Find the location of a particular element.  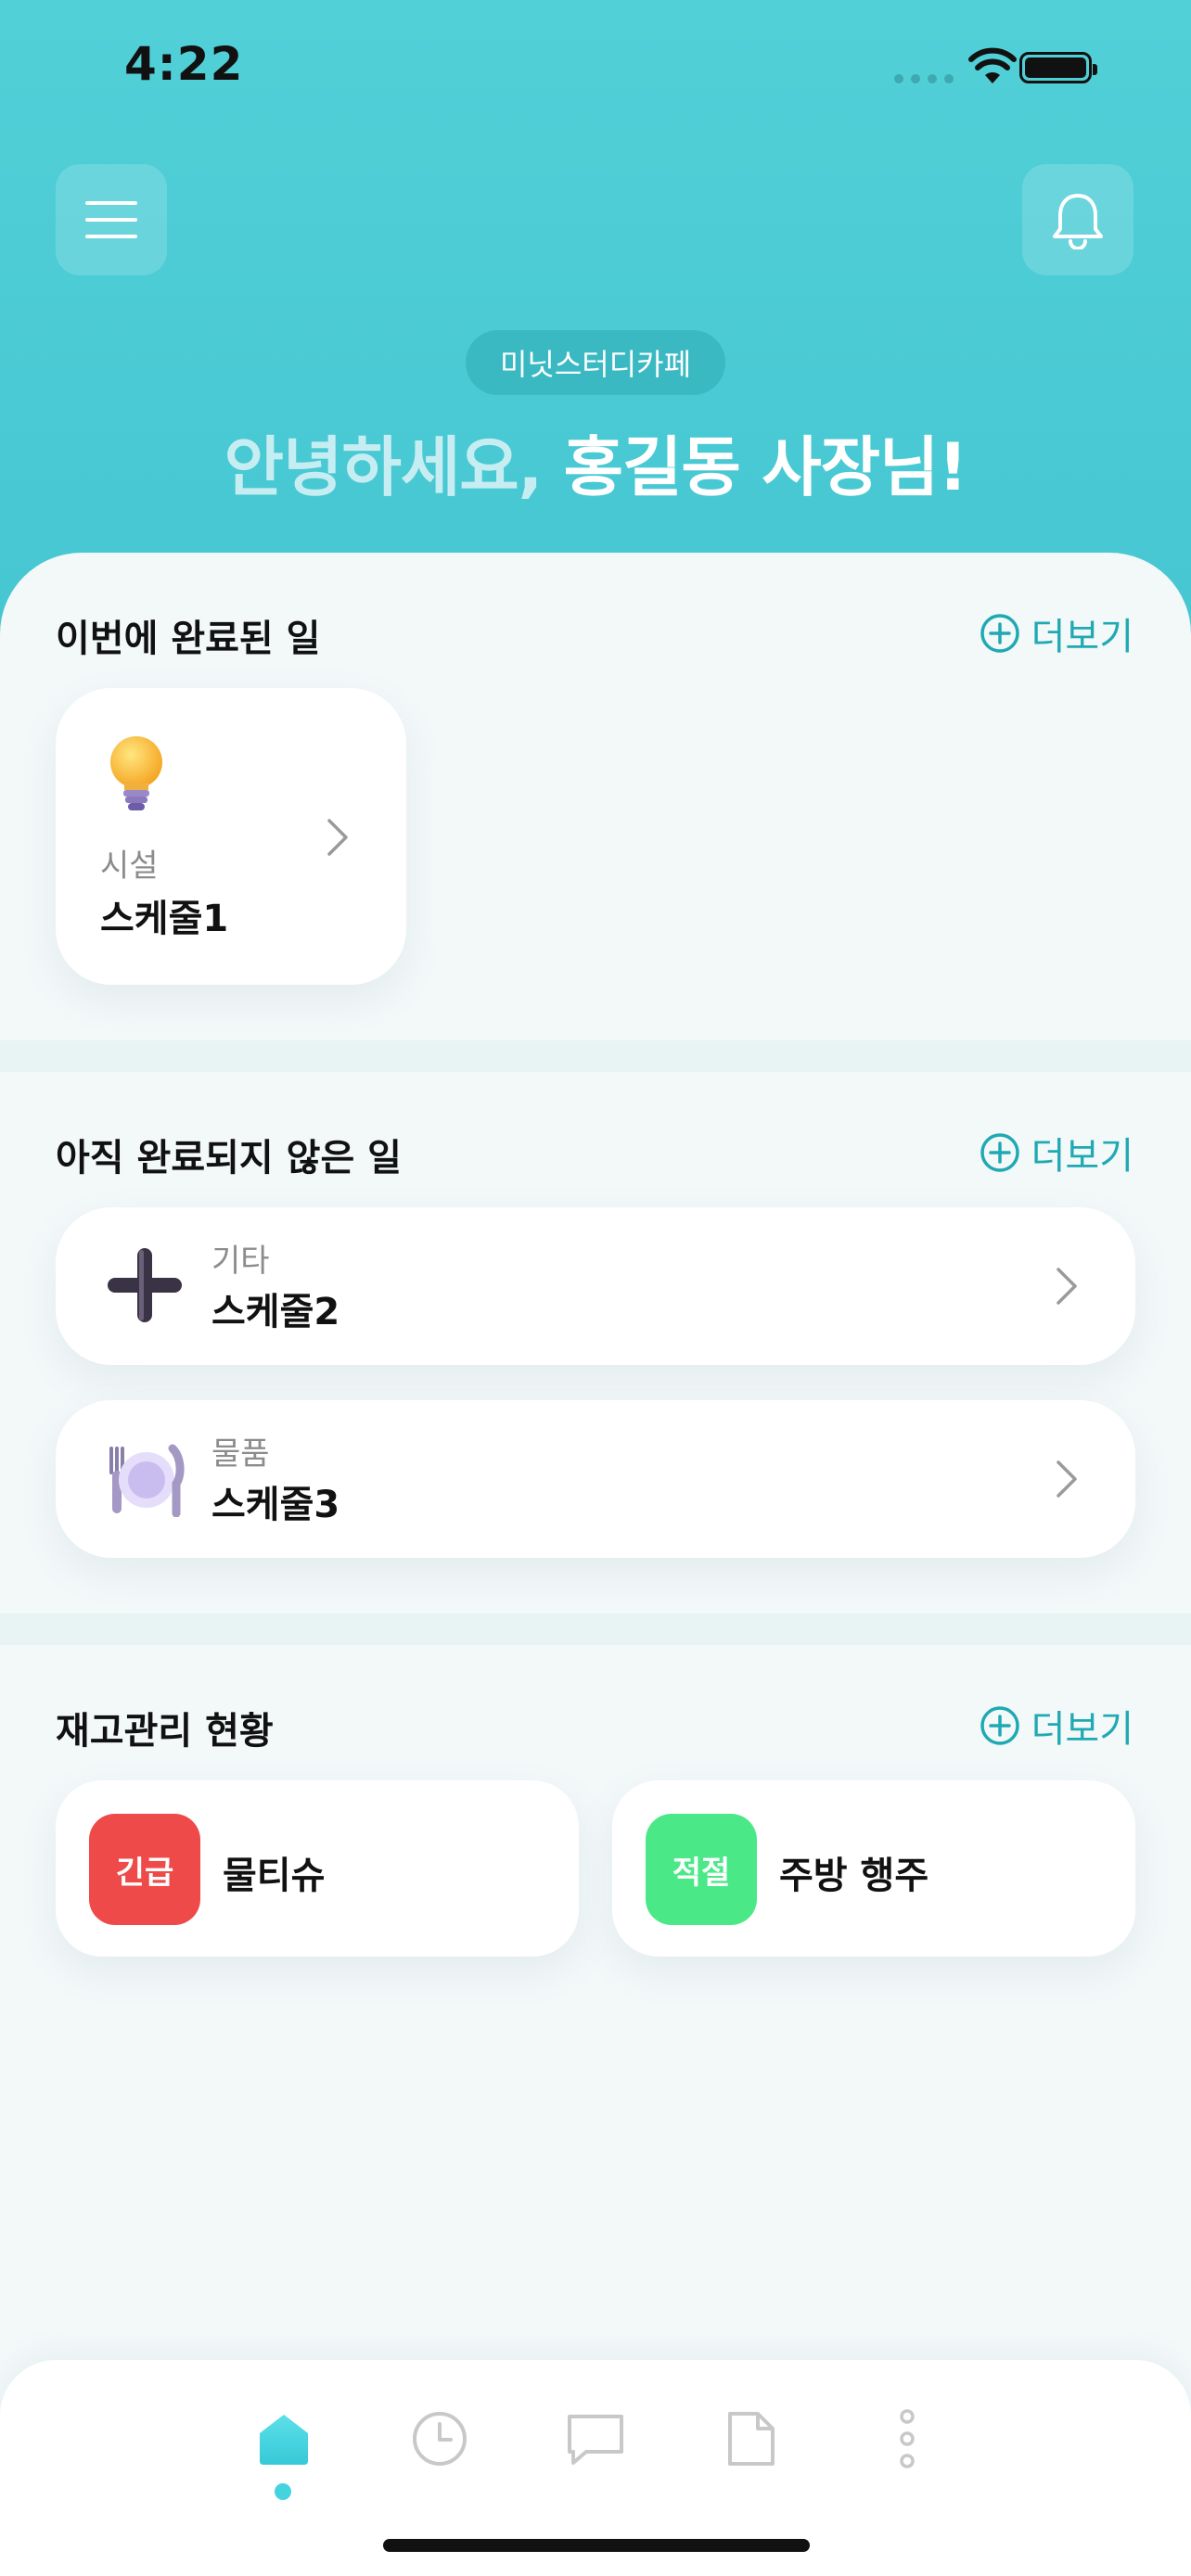

chat-icon is located at coordinates (595, 2440).